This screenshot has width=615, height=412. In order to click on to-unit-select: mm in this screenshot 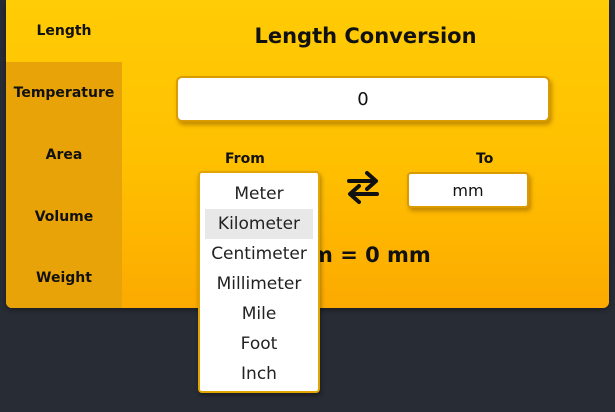, I will do `click(468, 190)`.